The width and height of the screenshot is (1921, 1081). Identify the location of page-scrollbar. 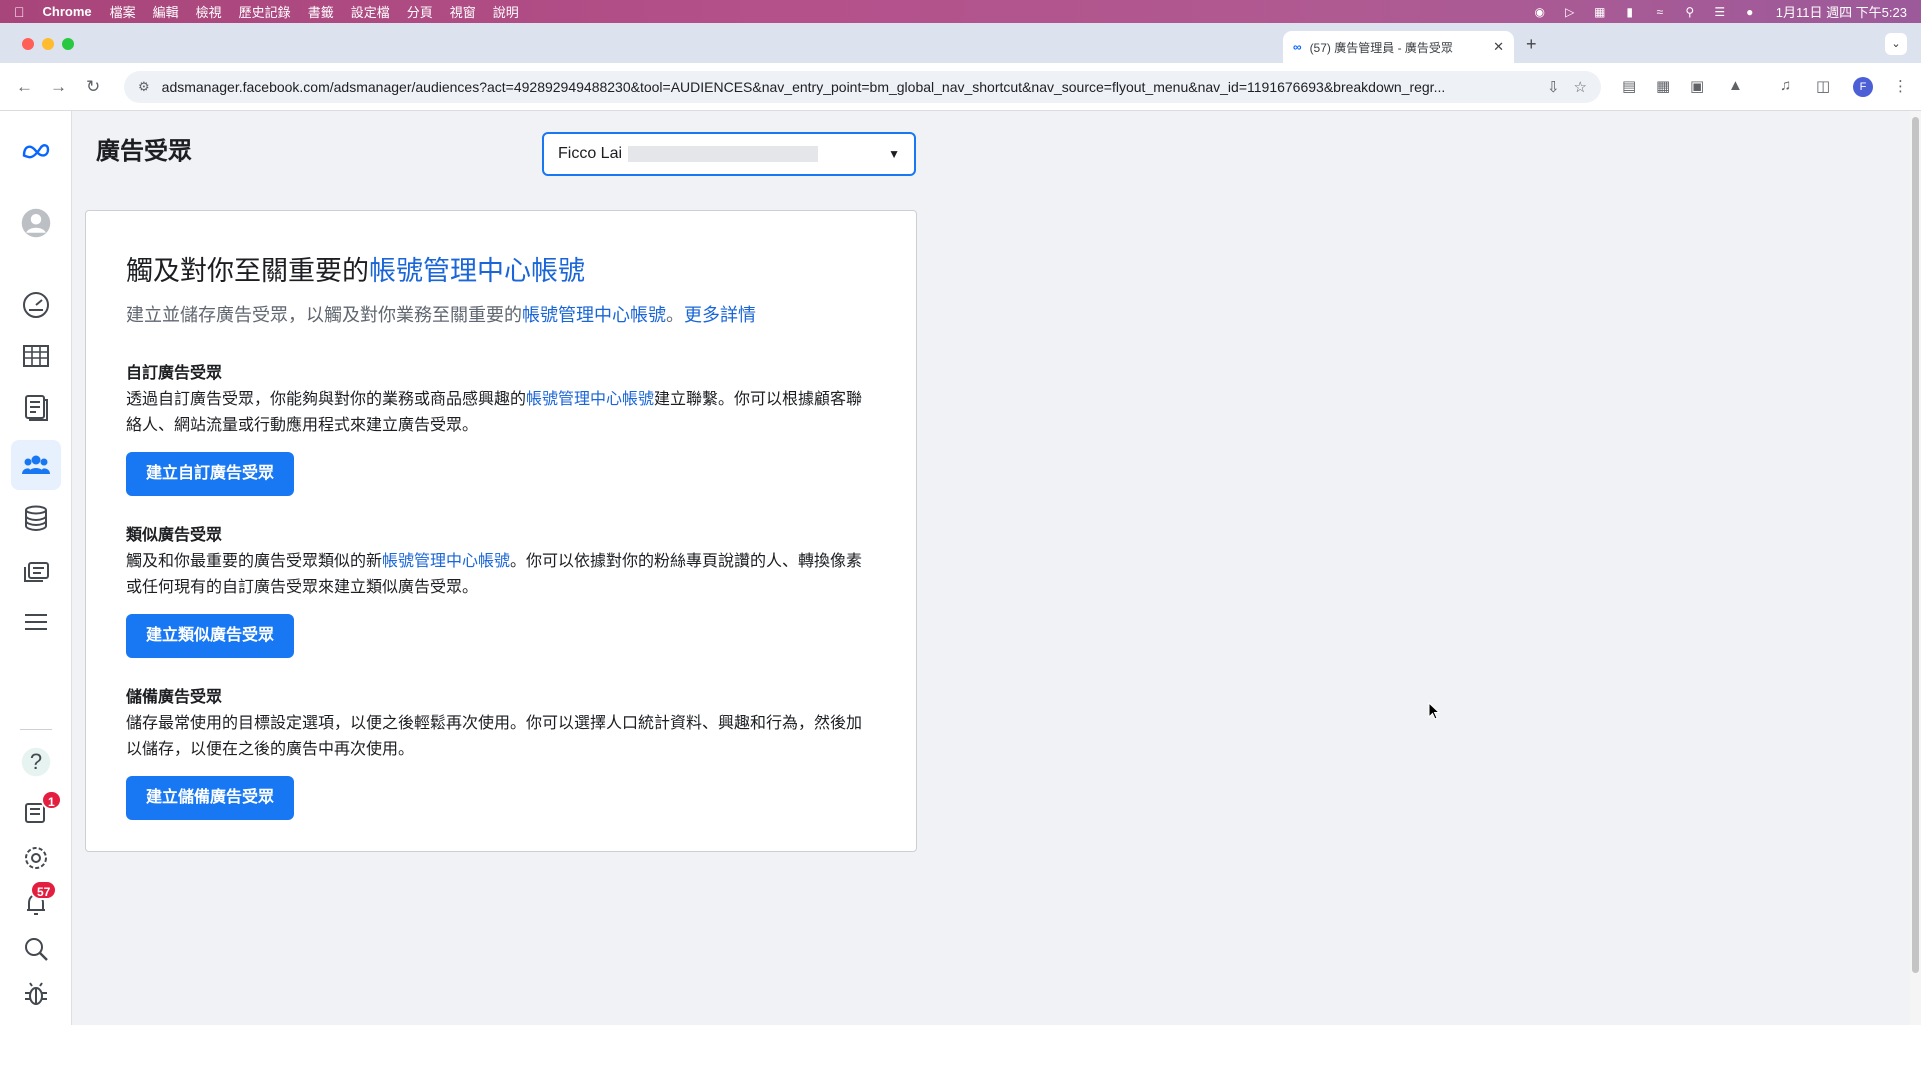
(1915, 568).